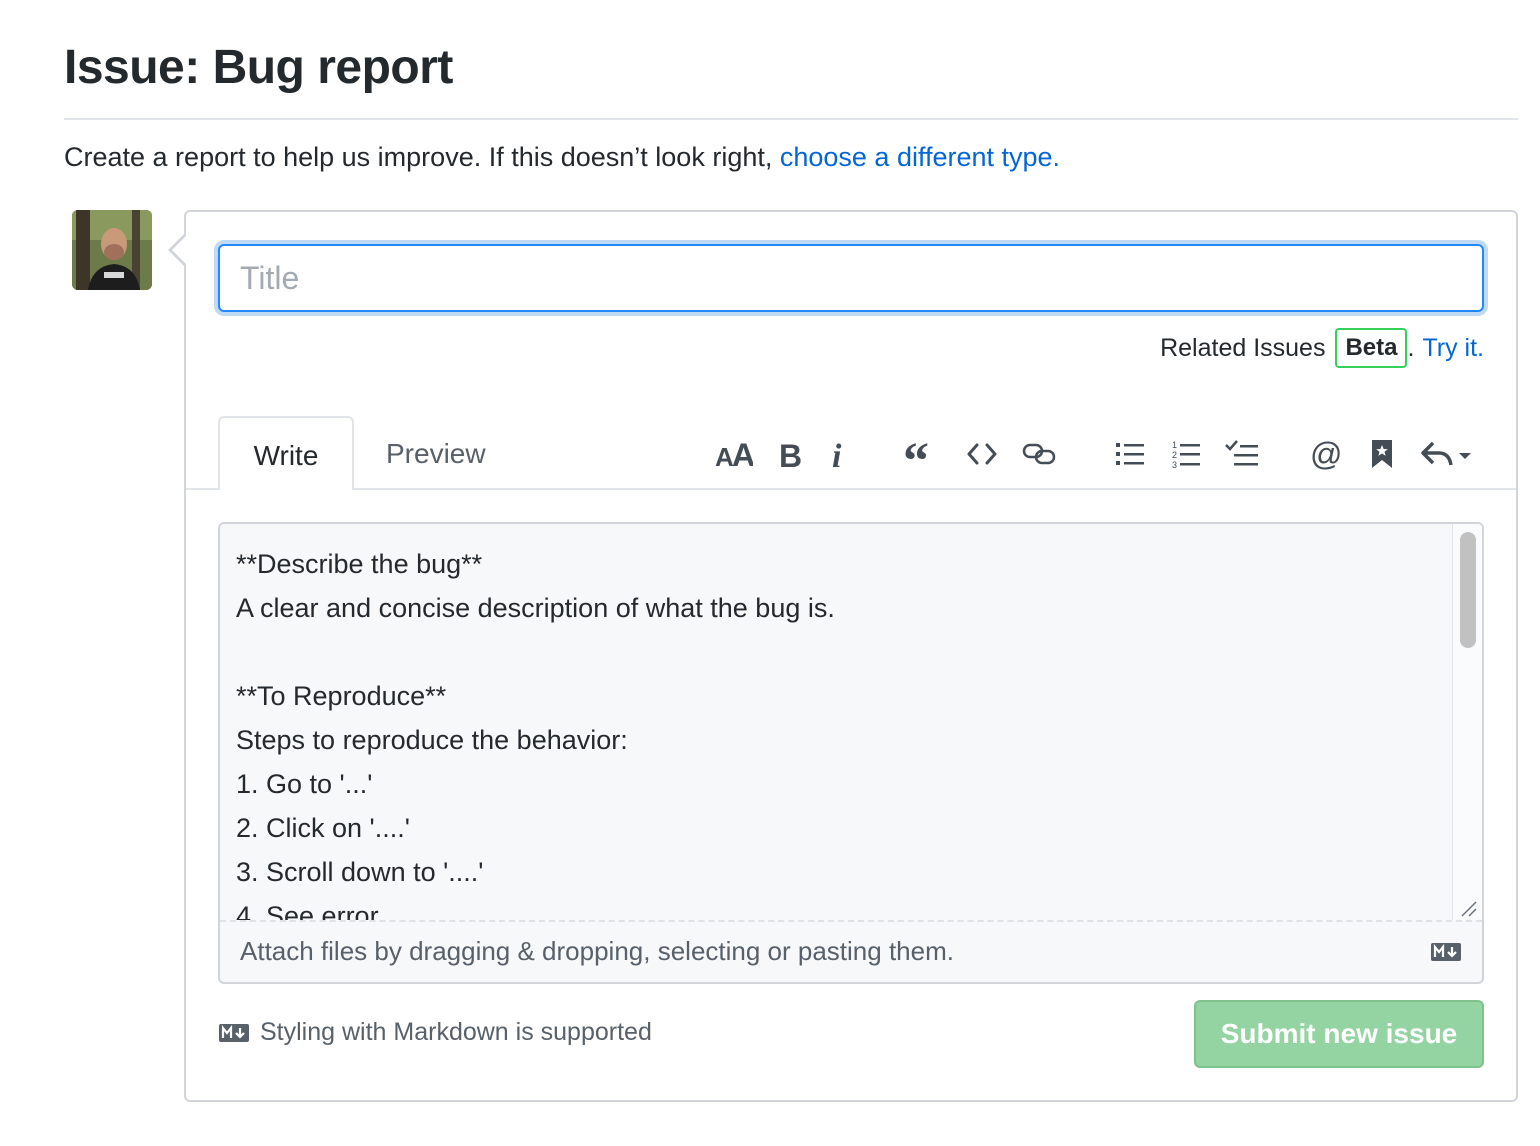 The image size is (1540, 1146). I want to click on avatar-photo, so click(112, 250).